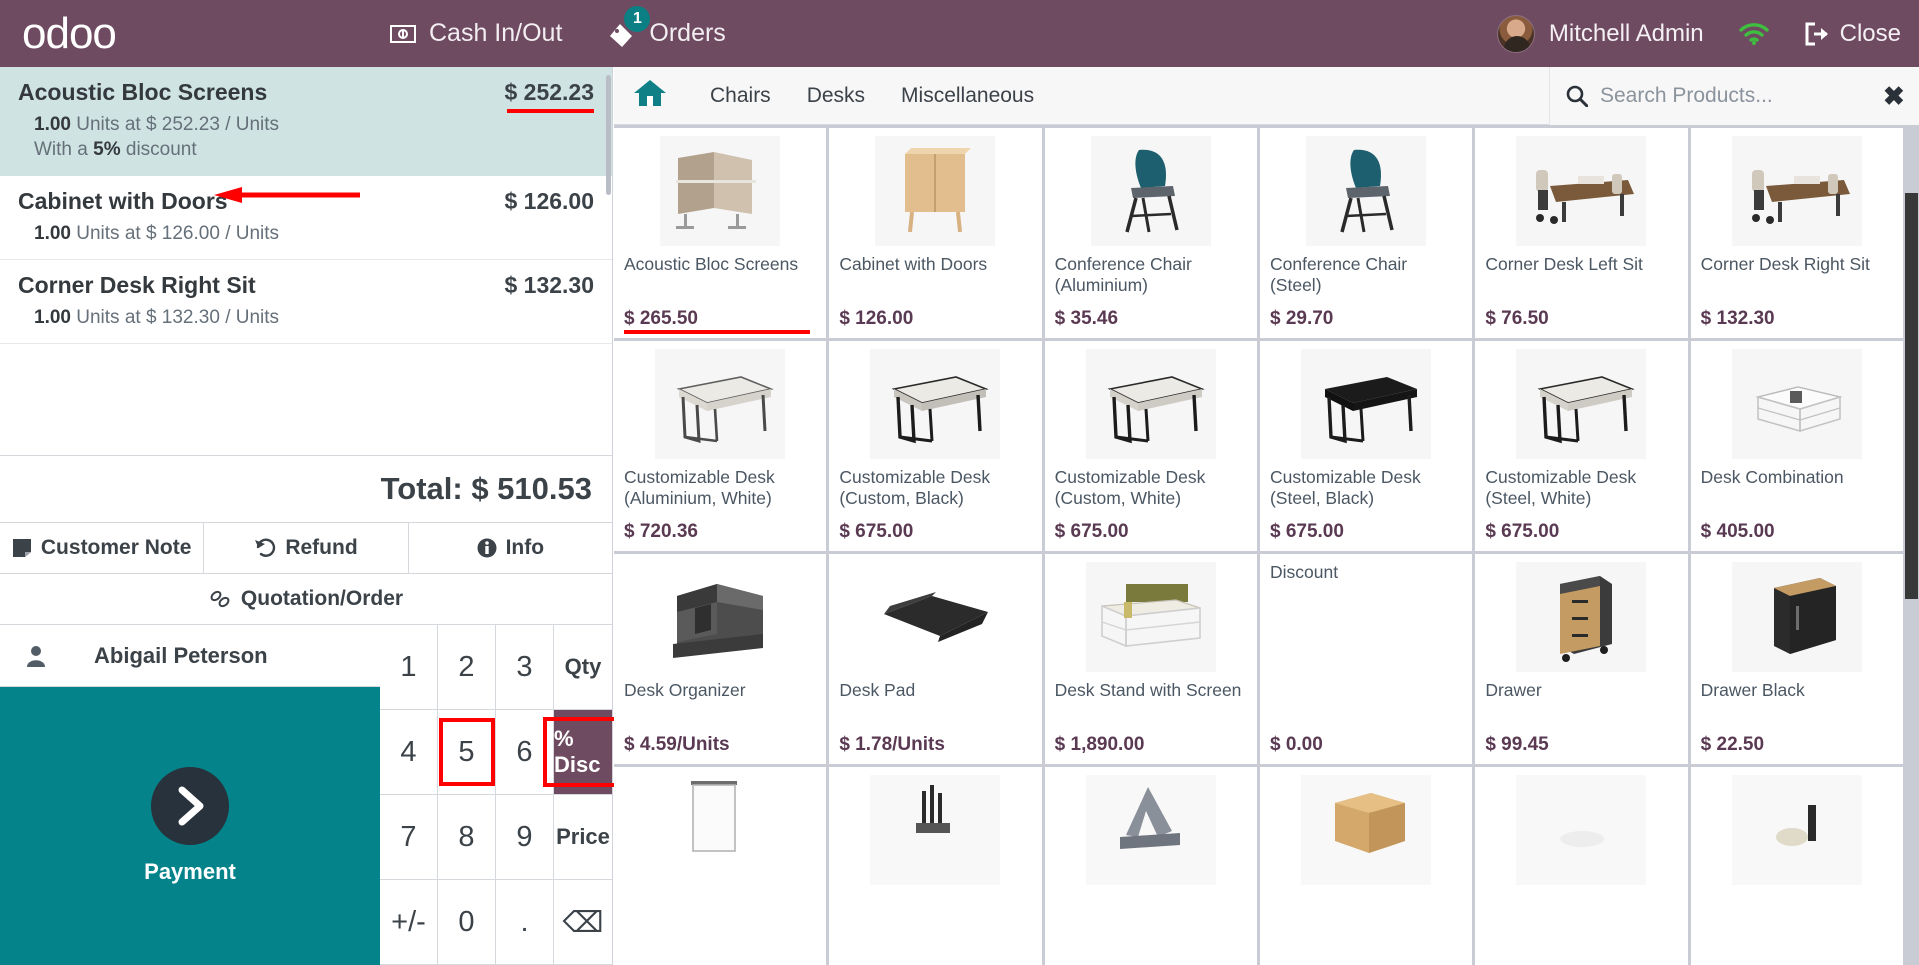 This screenshot has width=1919, height=965. I want to click on home-icon, so click(650, 95).